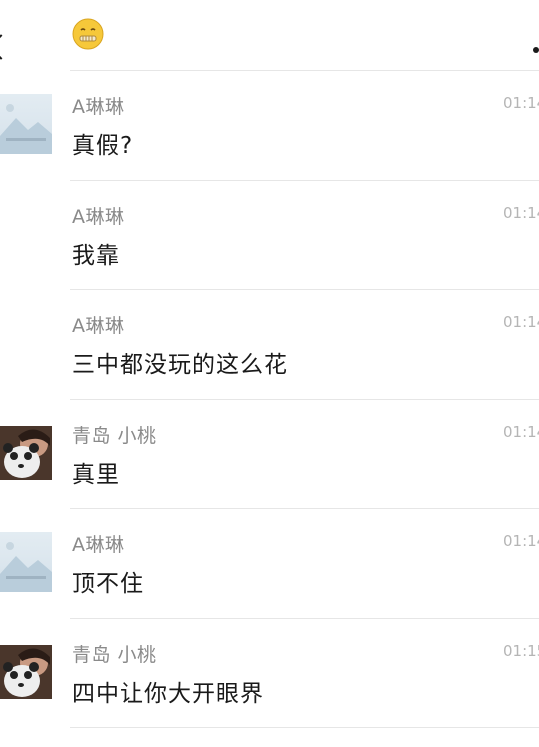  Describe the element at coordinates (269, 35) in the screenshot. I see `top-bar` at that location.